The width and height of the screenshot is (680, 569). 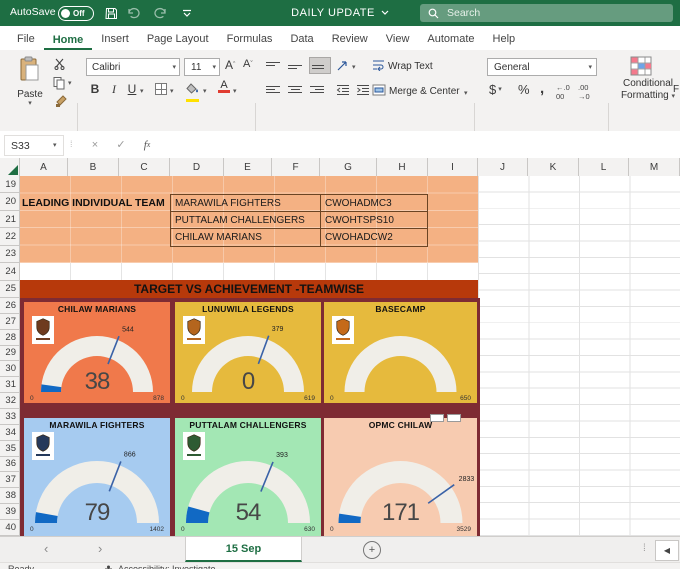 I want to click on column-header-L: L, so click(x=604, y=167).